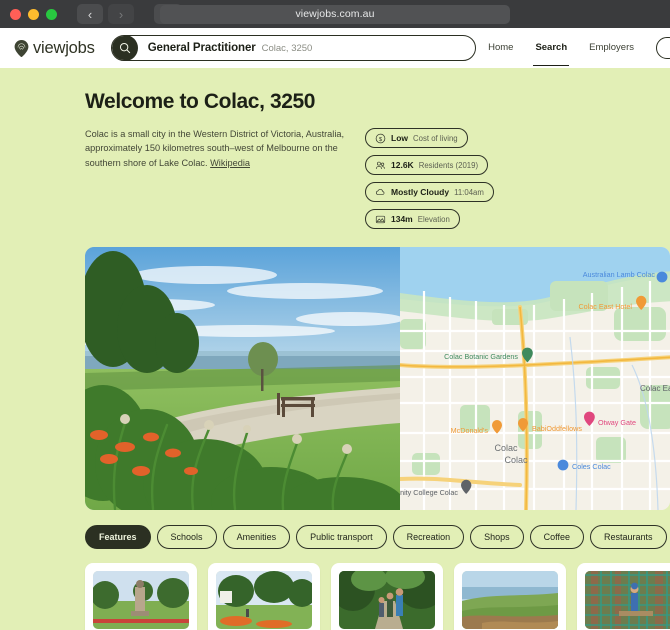  Describe the element at coordinates (402, 219) in the screenshot. I see `chip-value: 134m` at that location.